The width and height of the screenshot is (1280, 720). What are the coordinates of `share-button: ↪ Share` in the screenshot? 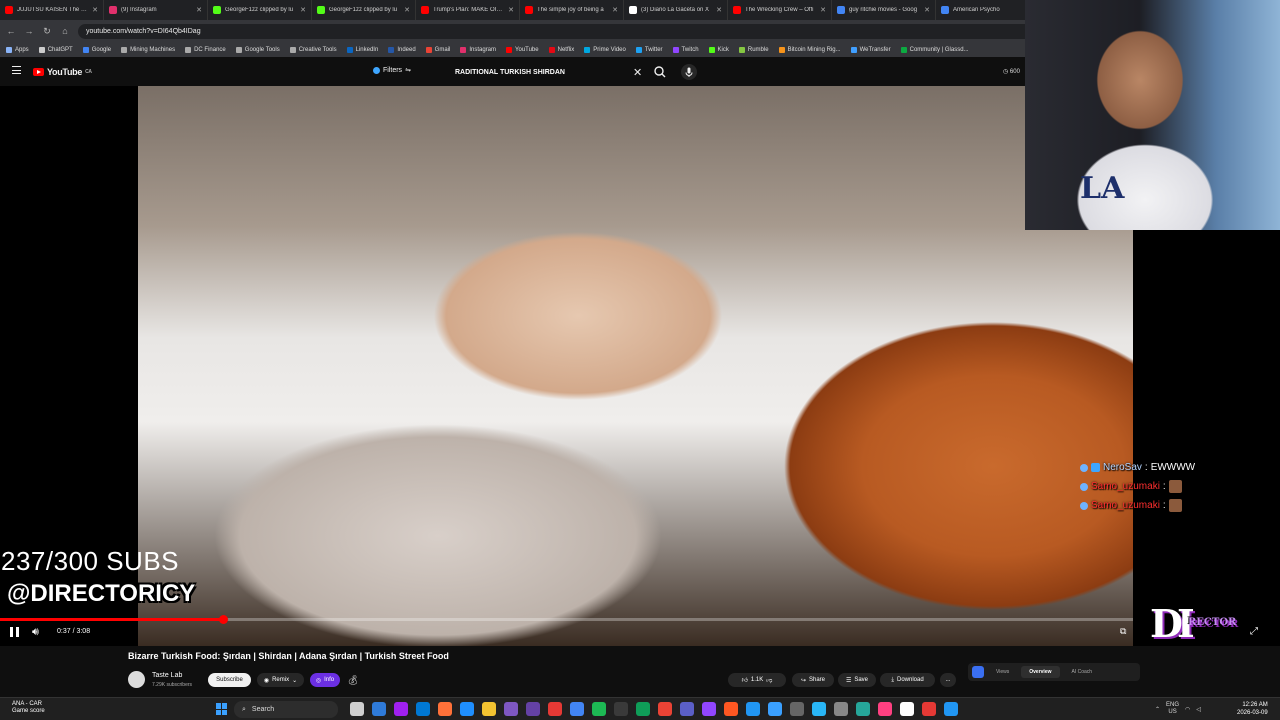 It's located at (813, 680).